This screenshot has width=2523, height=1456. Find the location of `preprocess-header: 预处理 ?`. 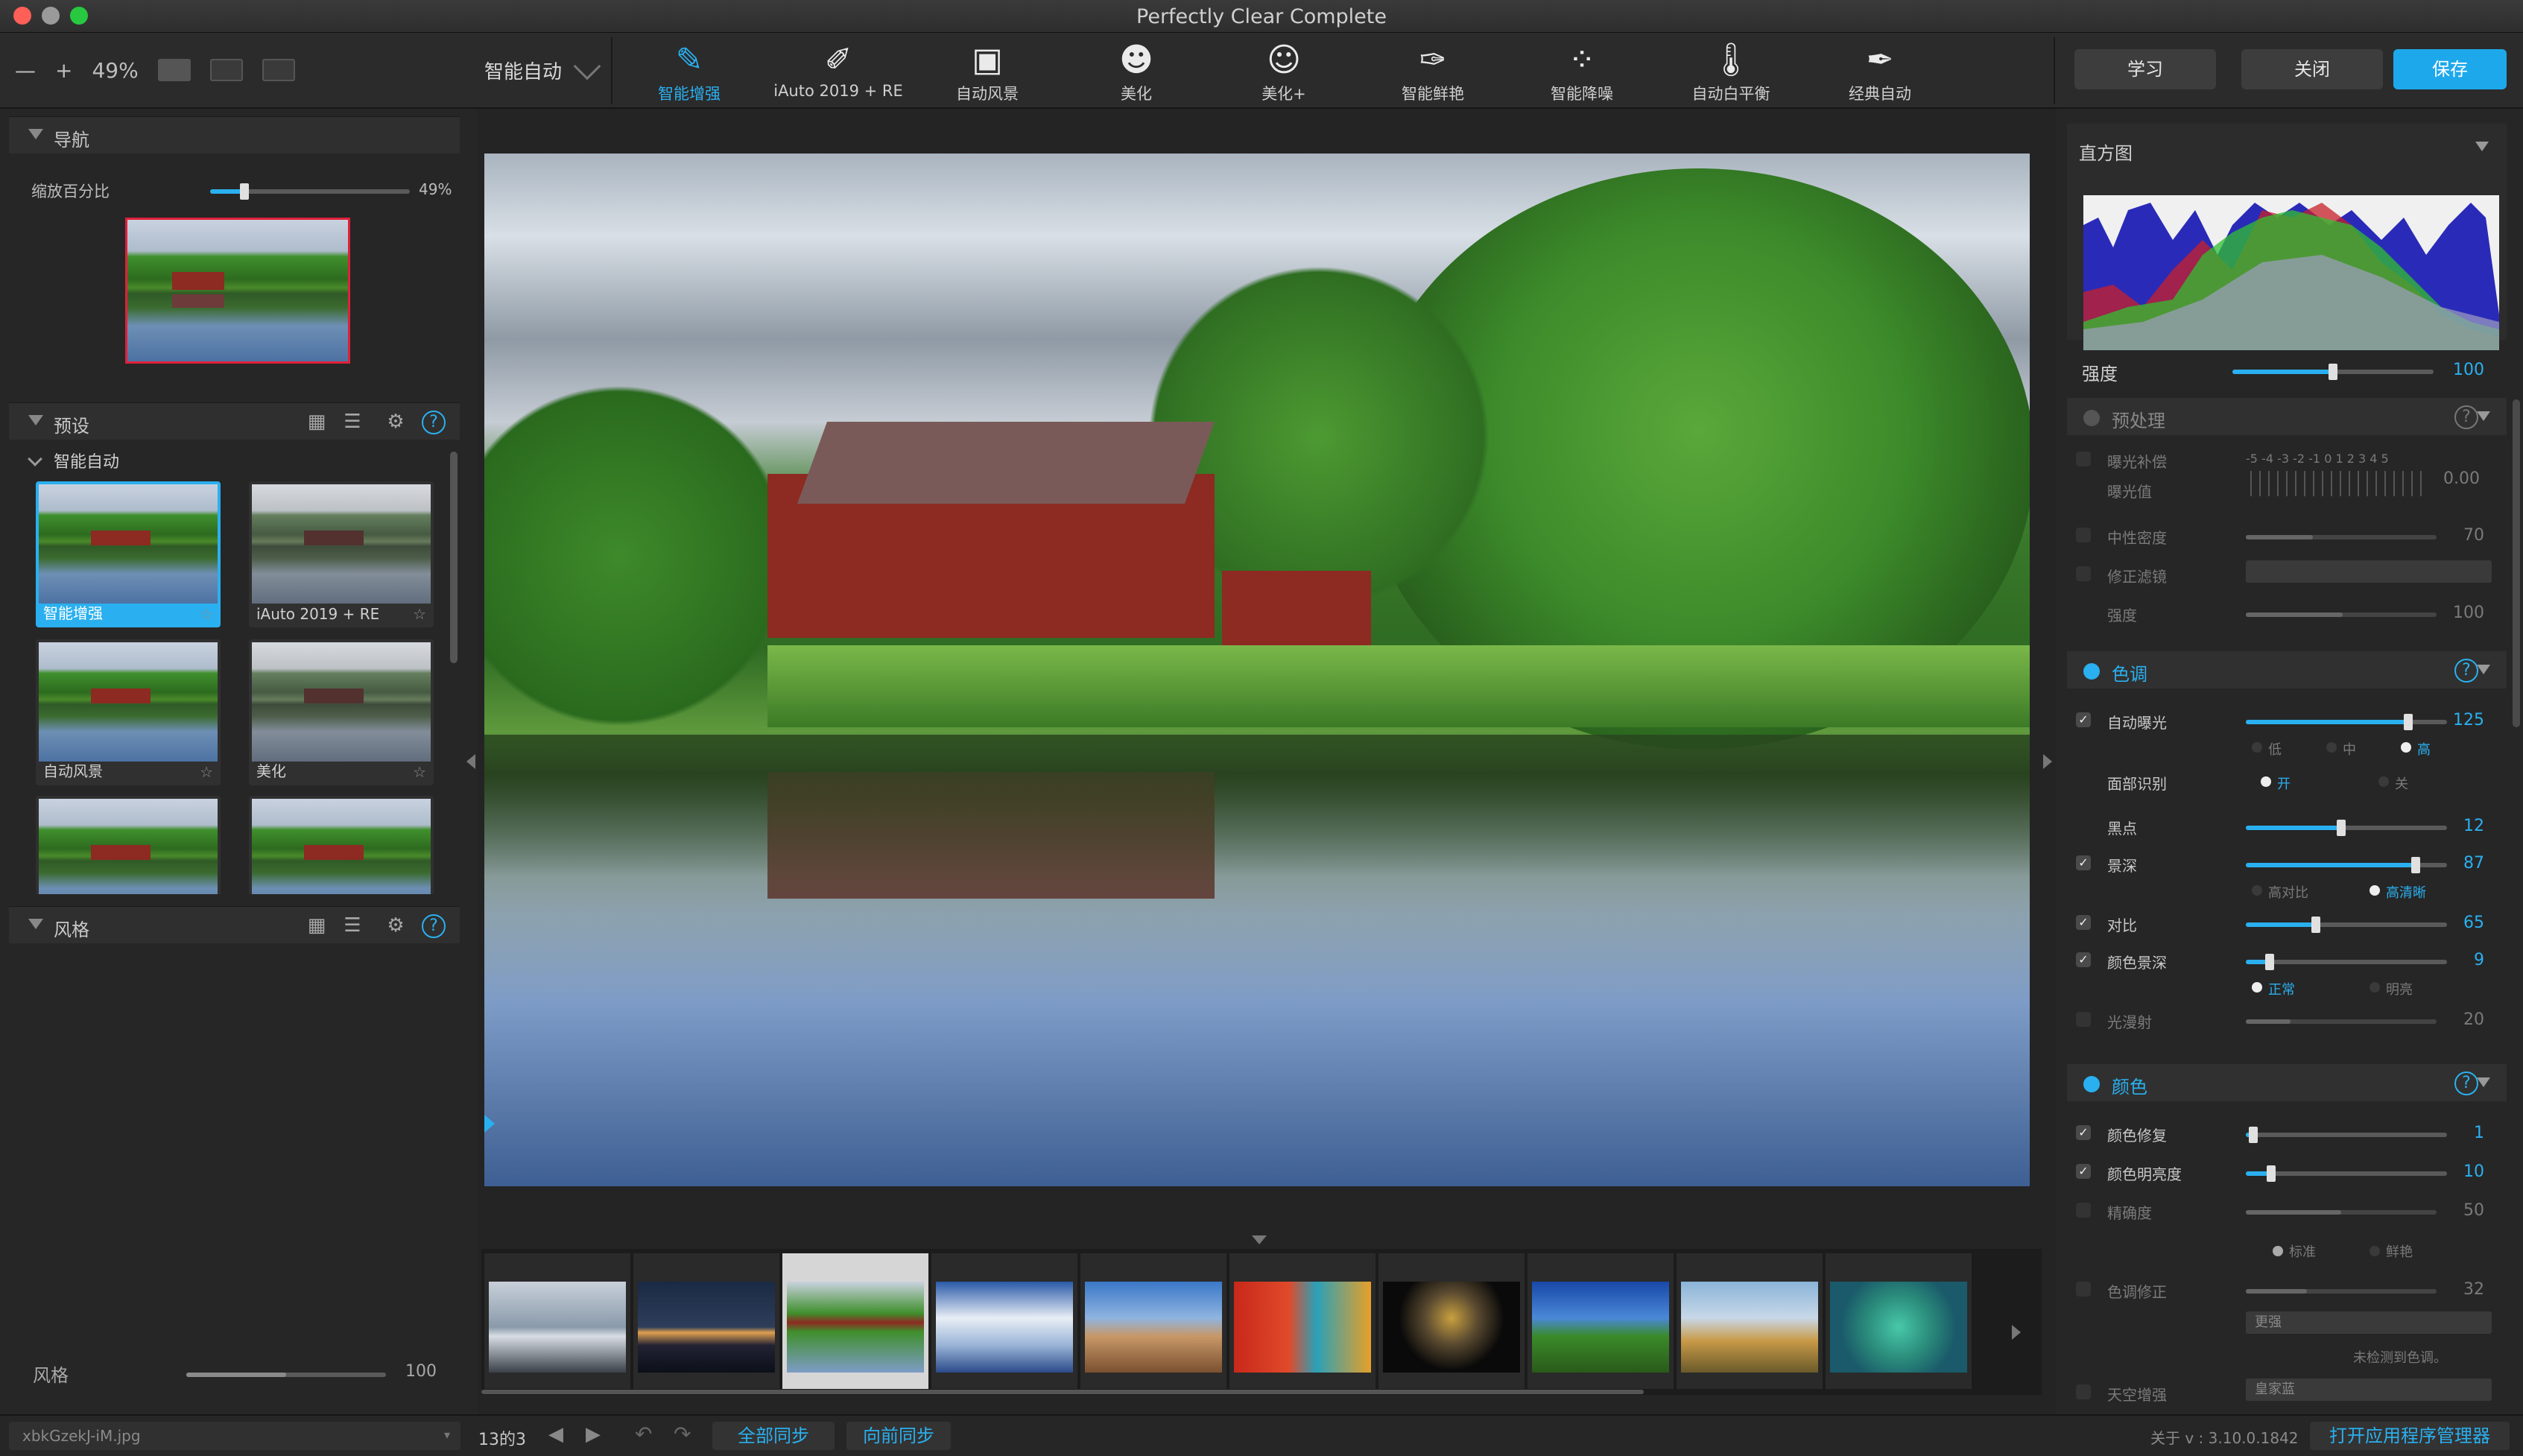

preprocess-header: 预处理 ? is located at coordinates (2287, 416).